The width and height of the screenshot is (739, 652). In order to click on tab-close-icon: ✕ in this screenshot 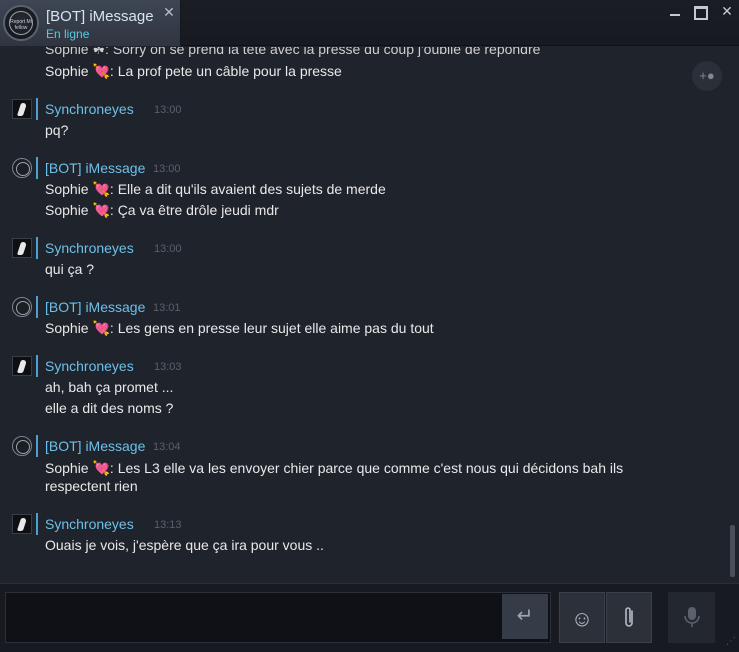, I will do `click(169, 12)`.